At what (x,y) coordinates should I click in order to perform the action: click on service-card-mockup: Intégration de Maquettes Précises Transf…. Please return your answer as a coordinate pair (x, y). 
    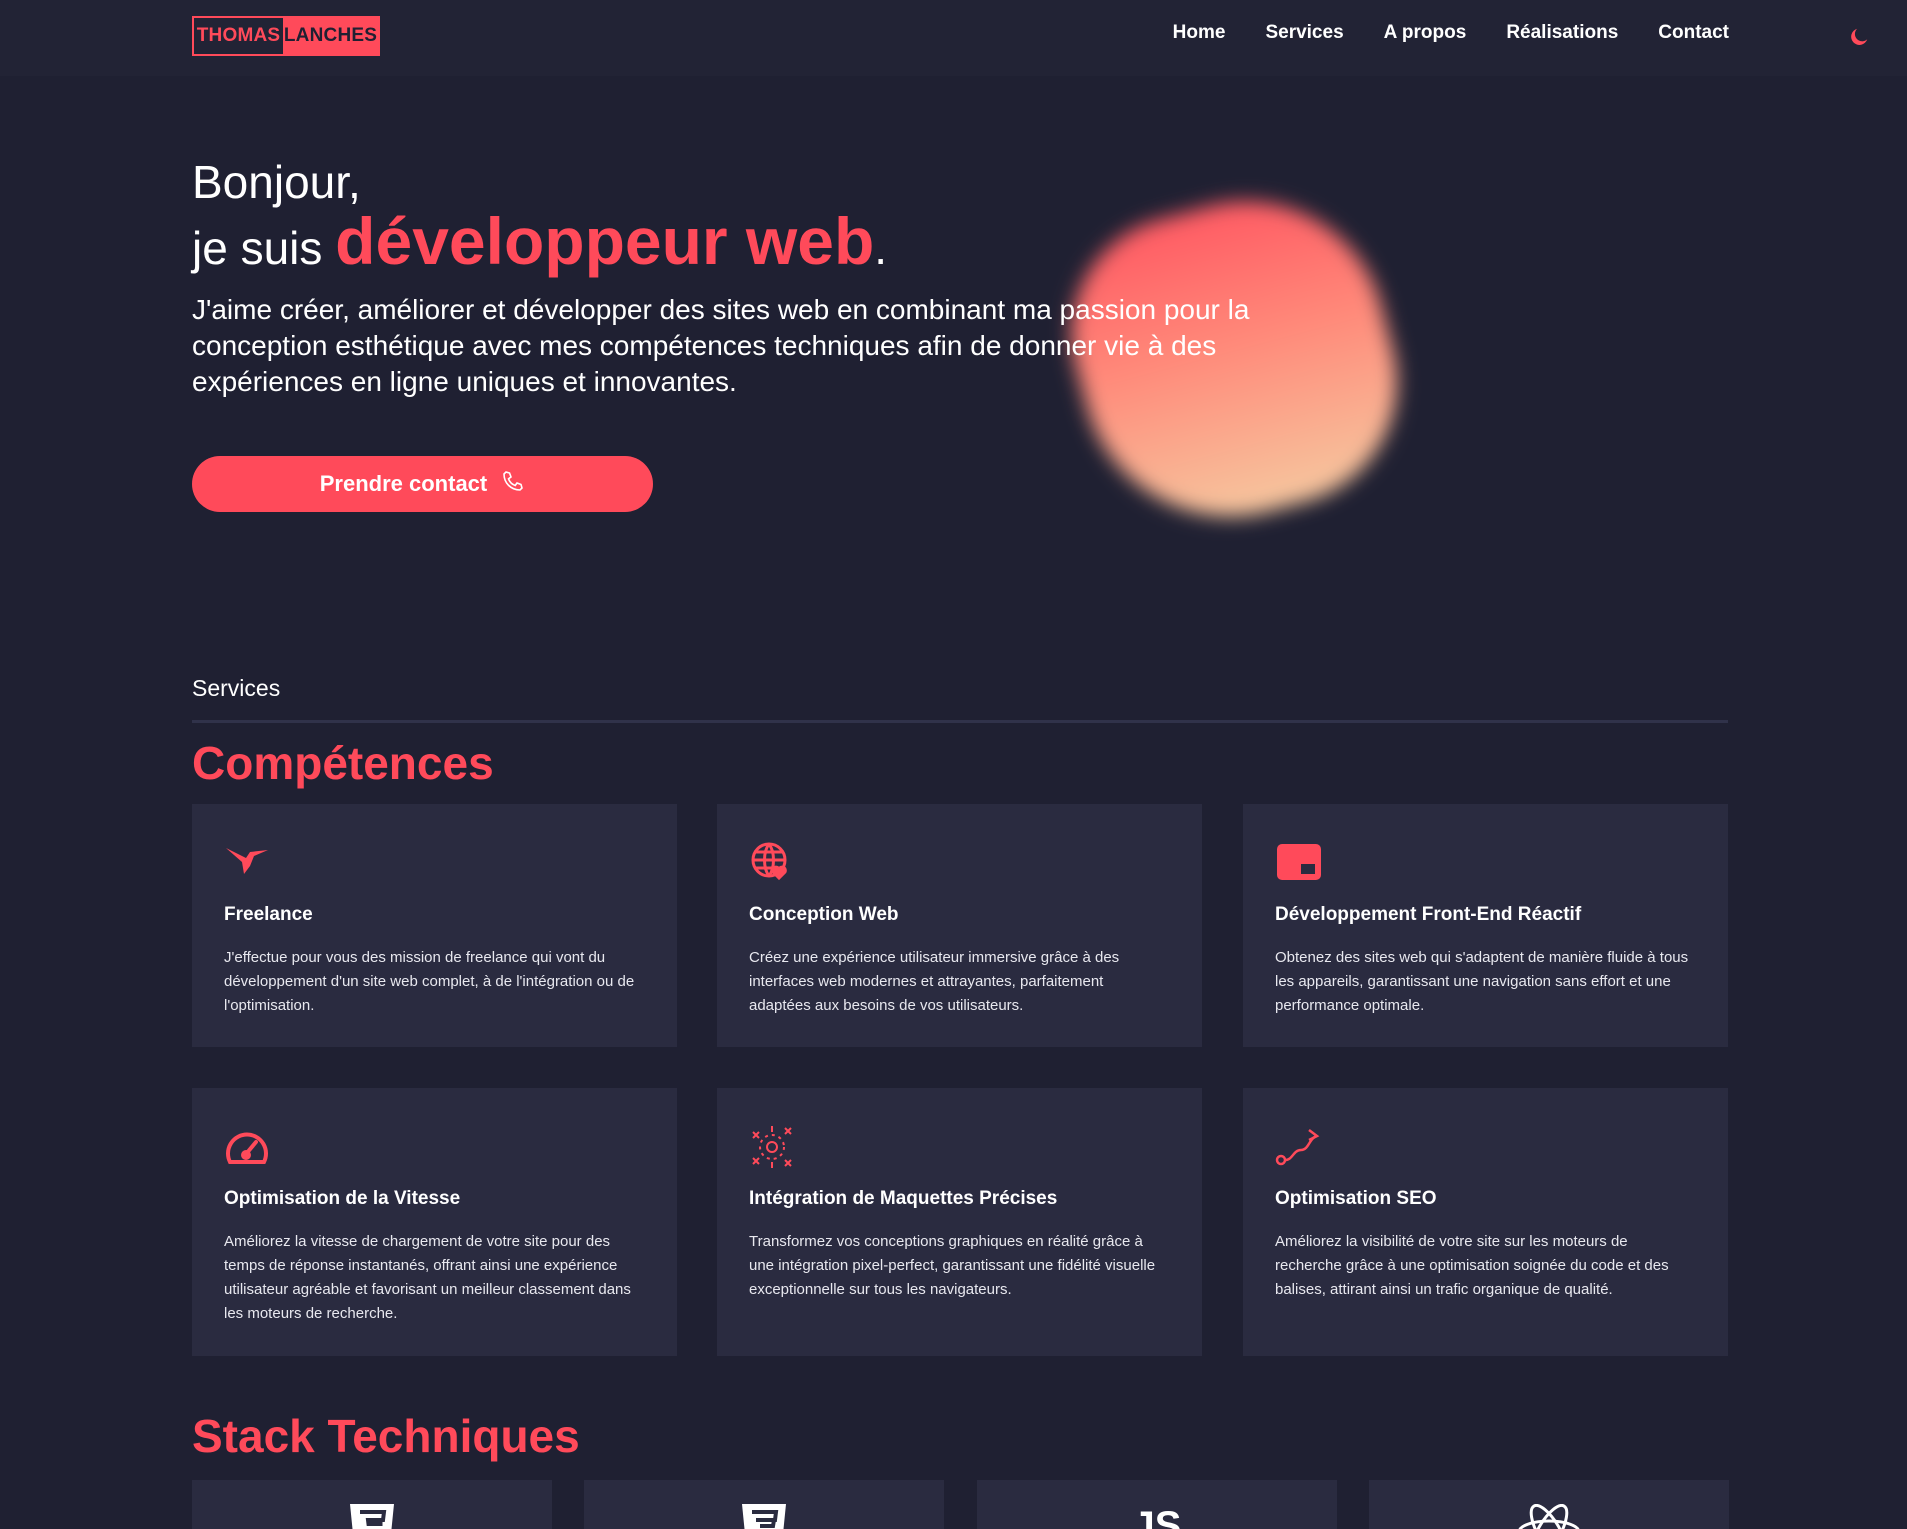
    Looking at the image, I should click on (959, 1222).